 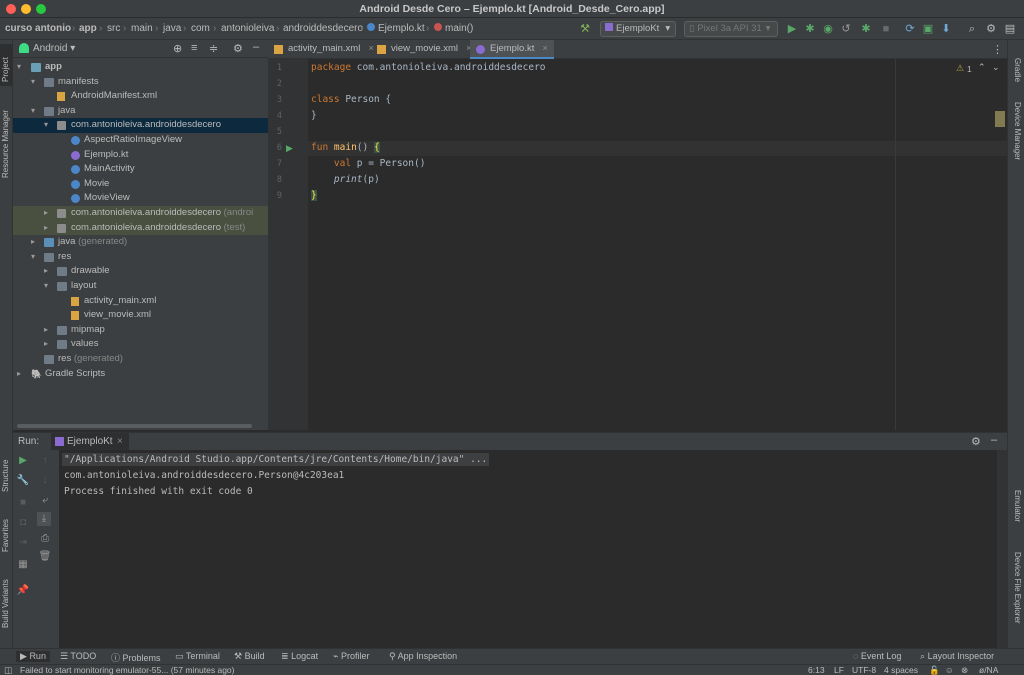 I want to click on vcs-status: ø/NA, so click(x=988, y=670).